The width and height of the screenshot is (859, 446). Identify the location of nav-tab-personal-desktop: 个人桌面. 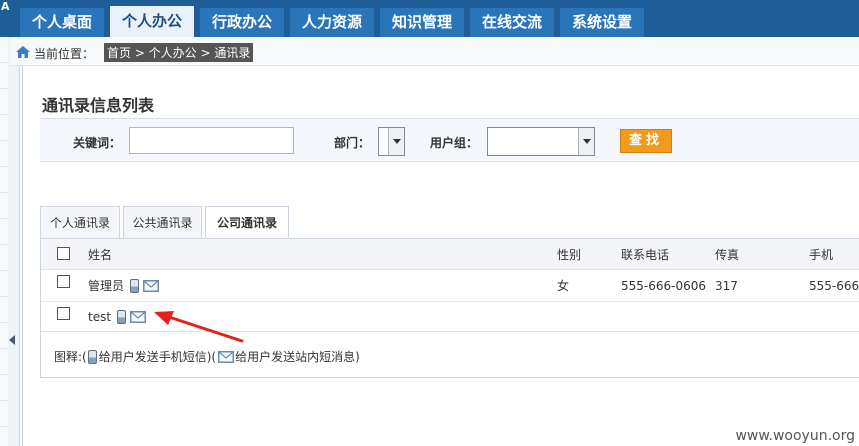
(62, 22).